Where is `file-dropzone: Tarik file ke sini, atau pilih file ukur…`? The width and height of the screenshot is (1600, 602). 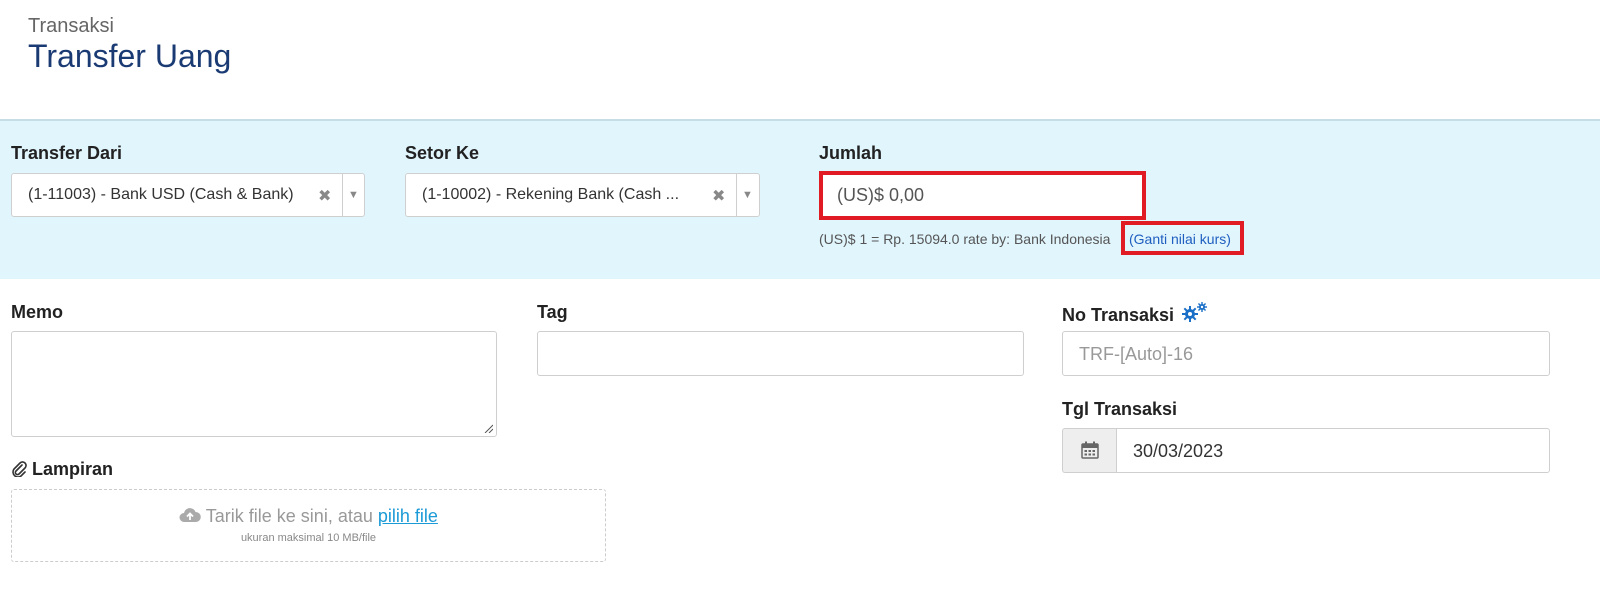
file-dropzone: Tarik file ke sini, atau pilih file ukur… is located at coordinates (308, 525).